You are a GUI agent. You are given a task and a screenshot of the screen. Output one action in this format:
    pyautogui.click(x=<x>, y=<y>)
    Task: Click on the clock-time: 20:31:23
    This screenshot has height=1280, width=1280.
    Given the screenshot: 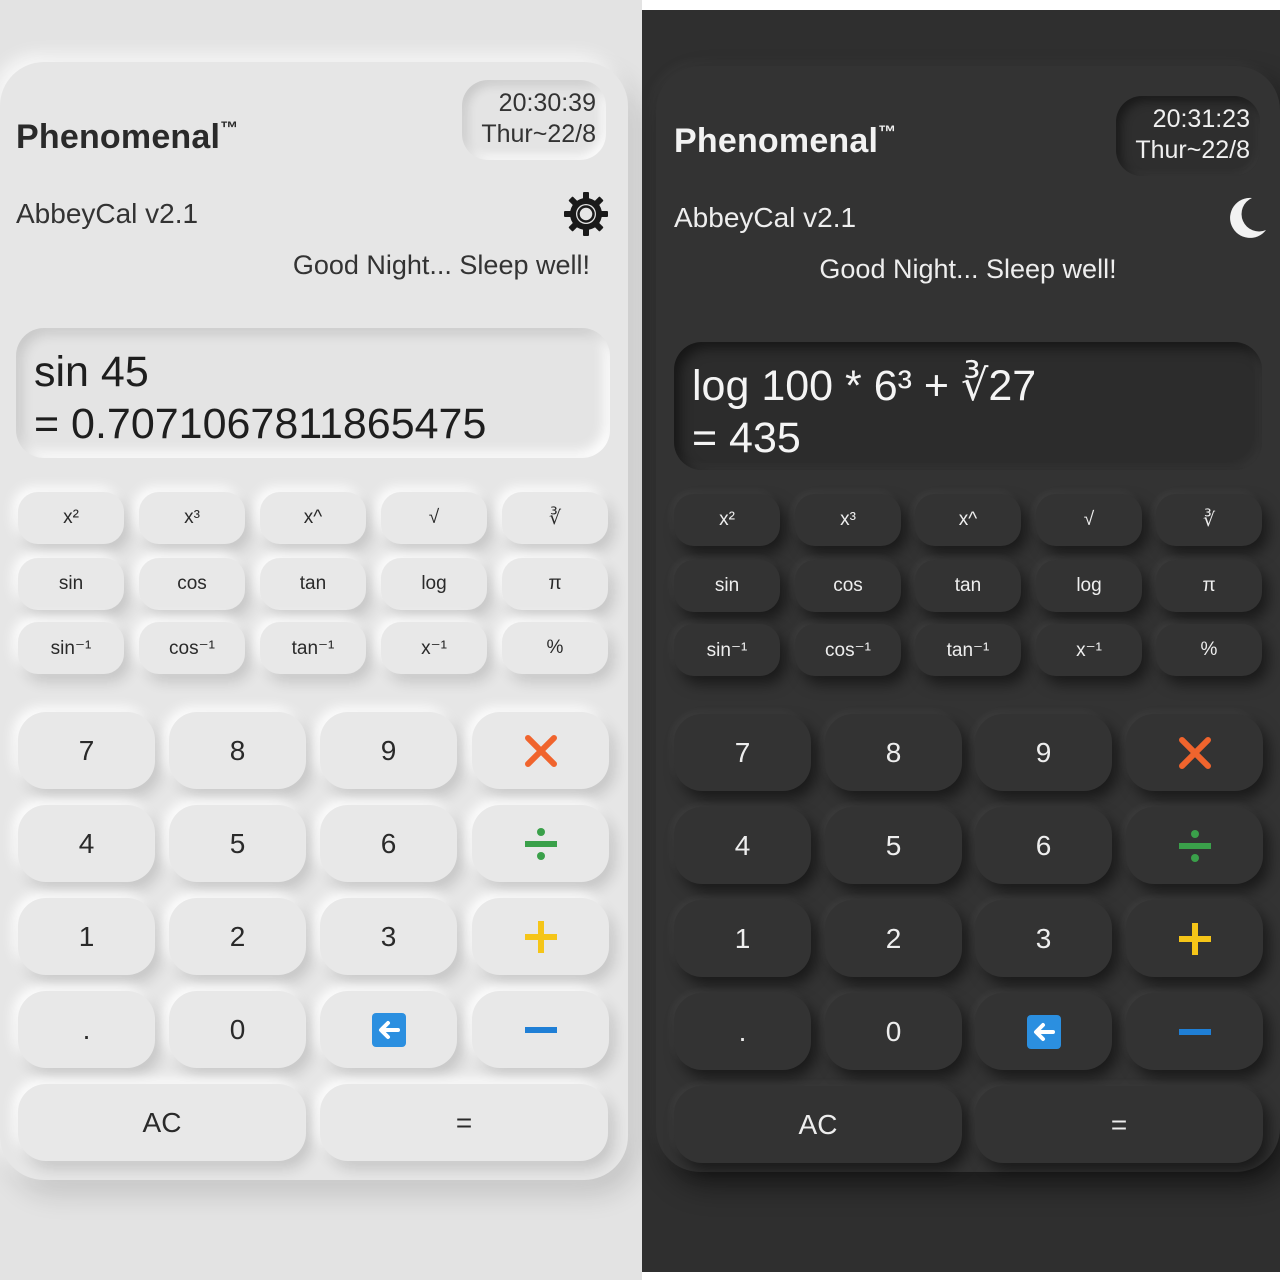 What is the action you would take?
    pyautogui.click(x=1201, y=119)
    